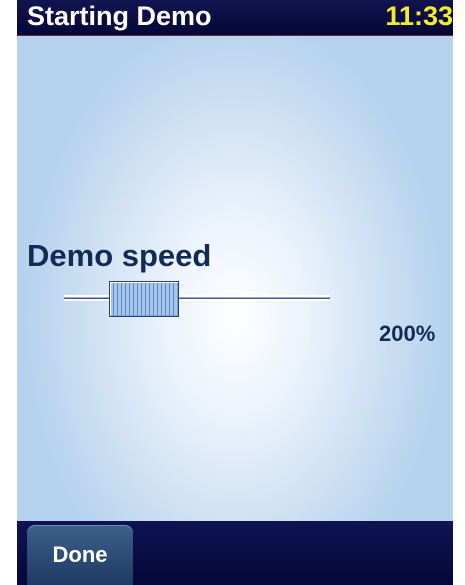 The height and width of the screenshot is (585, 465). What do you see at coordinates (119, 16) in the screenshot?
I see `screen-title: Starting Demo` at bounding box center [119, 16].